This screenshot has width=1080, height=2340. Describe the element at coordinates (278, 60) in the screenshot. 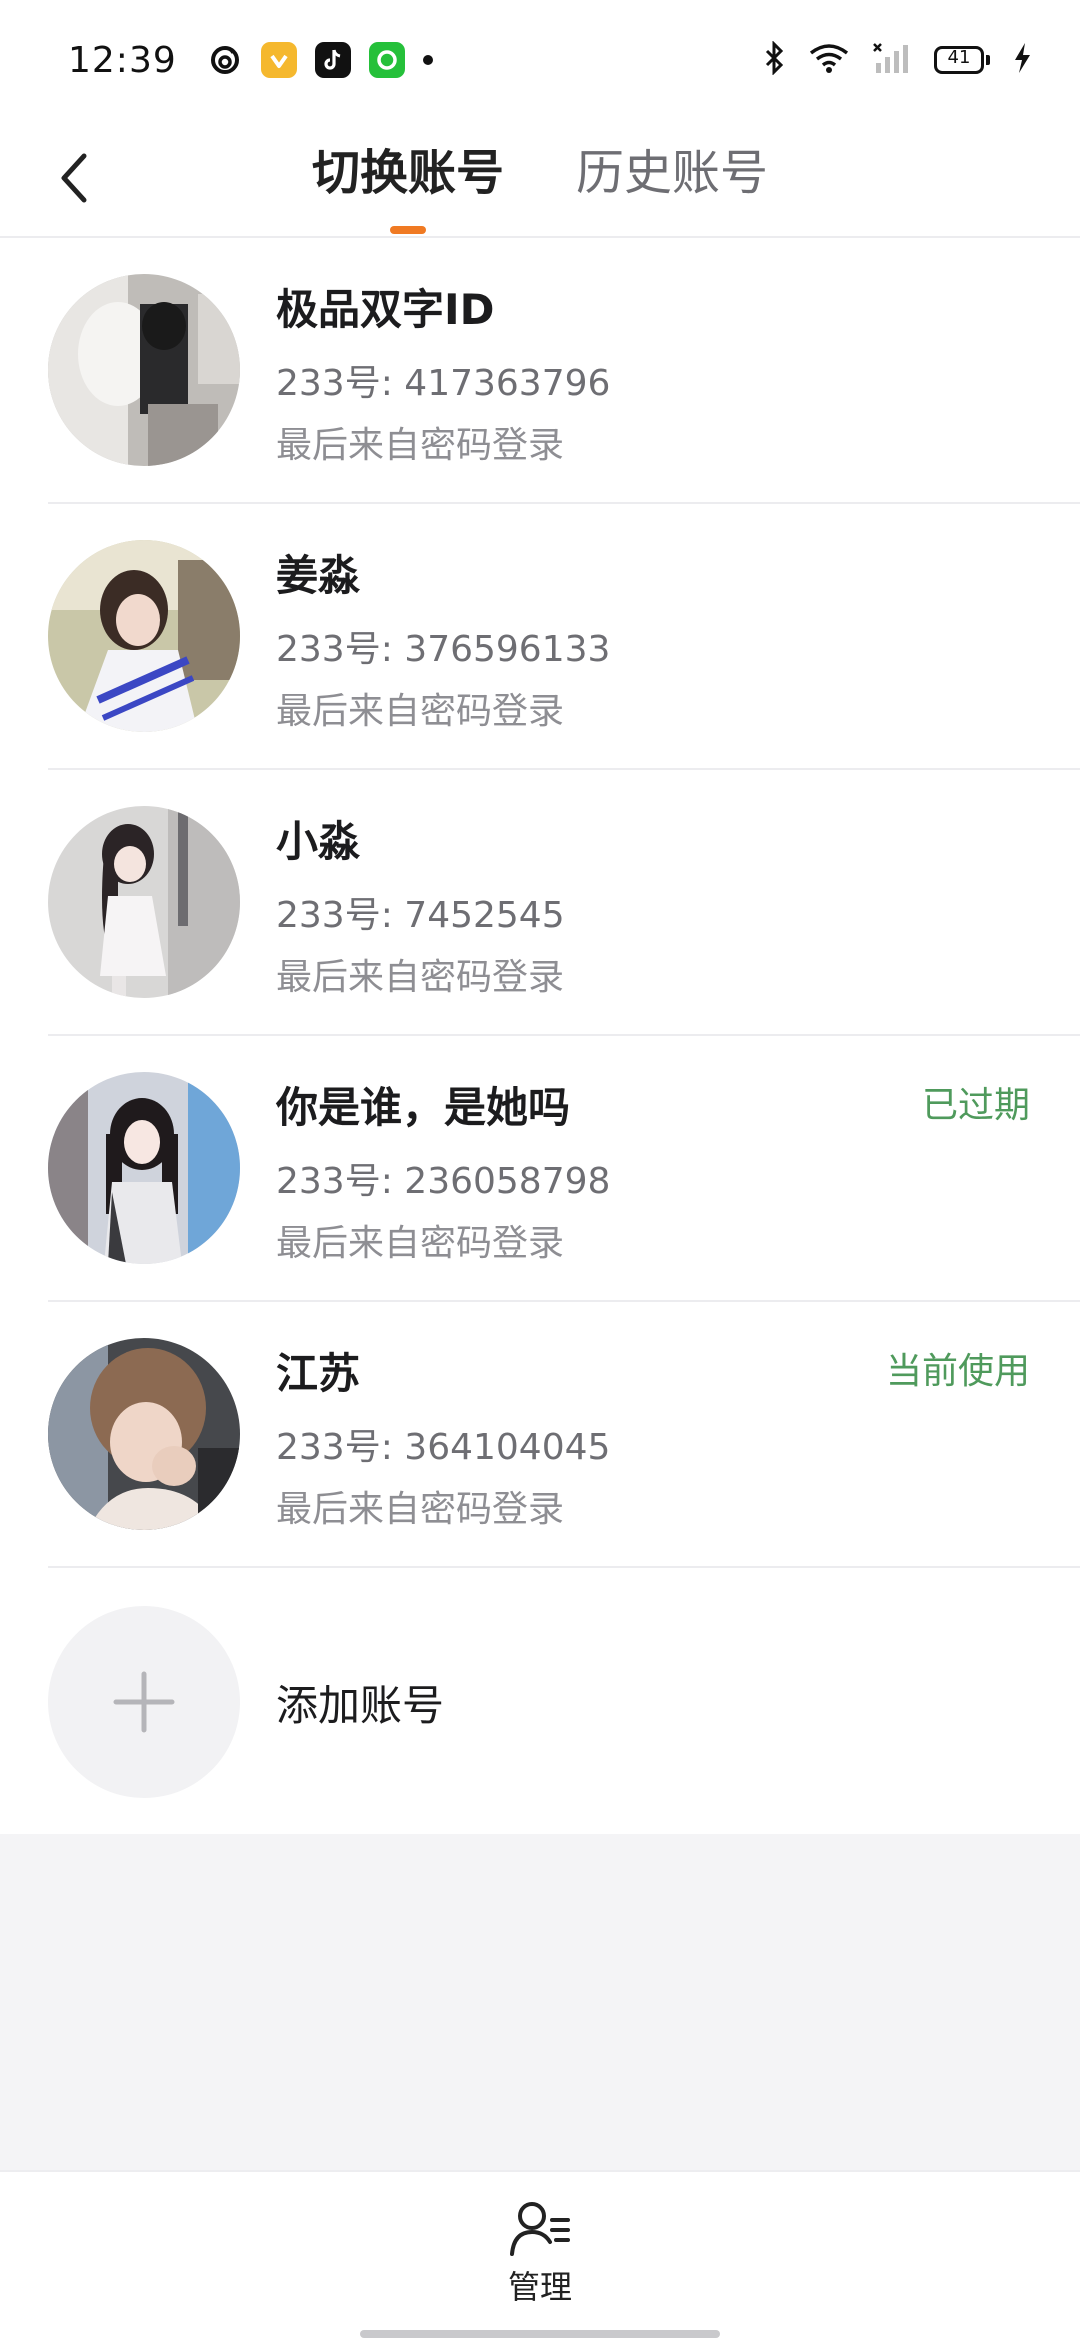

I see `app-yellow-icon` at that location.